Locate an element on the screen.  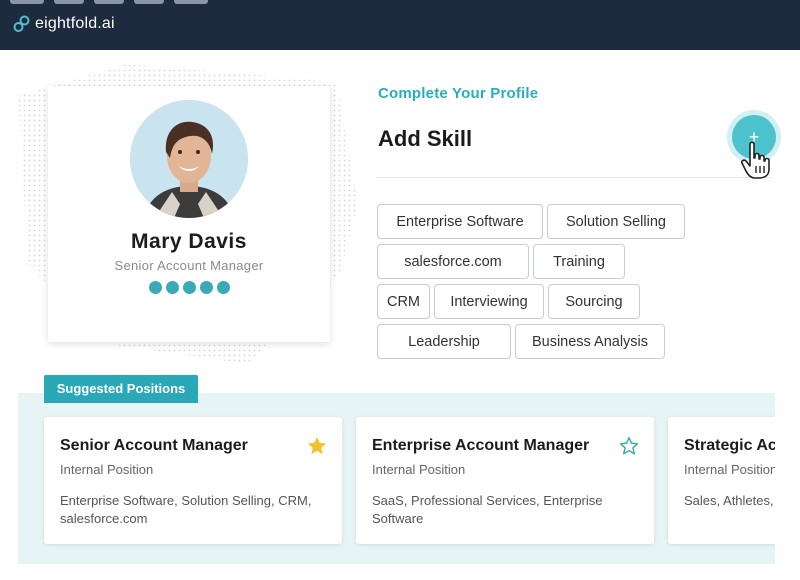
profile-job-title: Senior Account Manager is located at coordinates (189, 265).